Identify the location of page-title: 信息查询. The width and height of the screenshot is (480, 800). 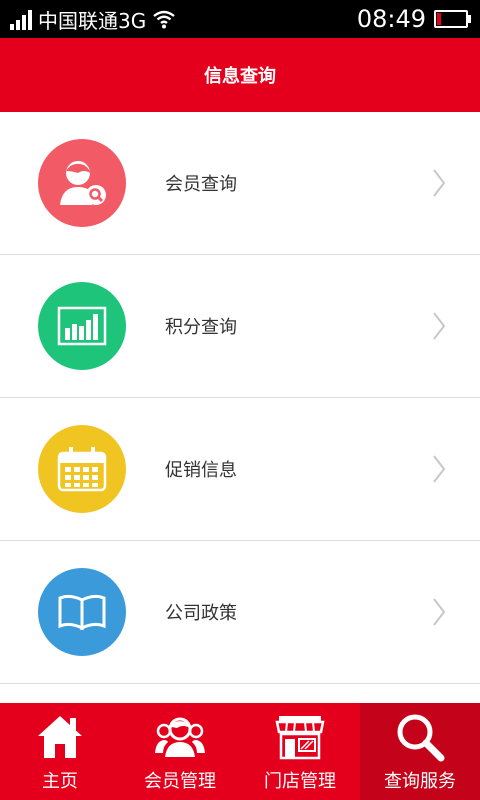
(240, 76).